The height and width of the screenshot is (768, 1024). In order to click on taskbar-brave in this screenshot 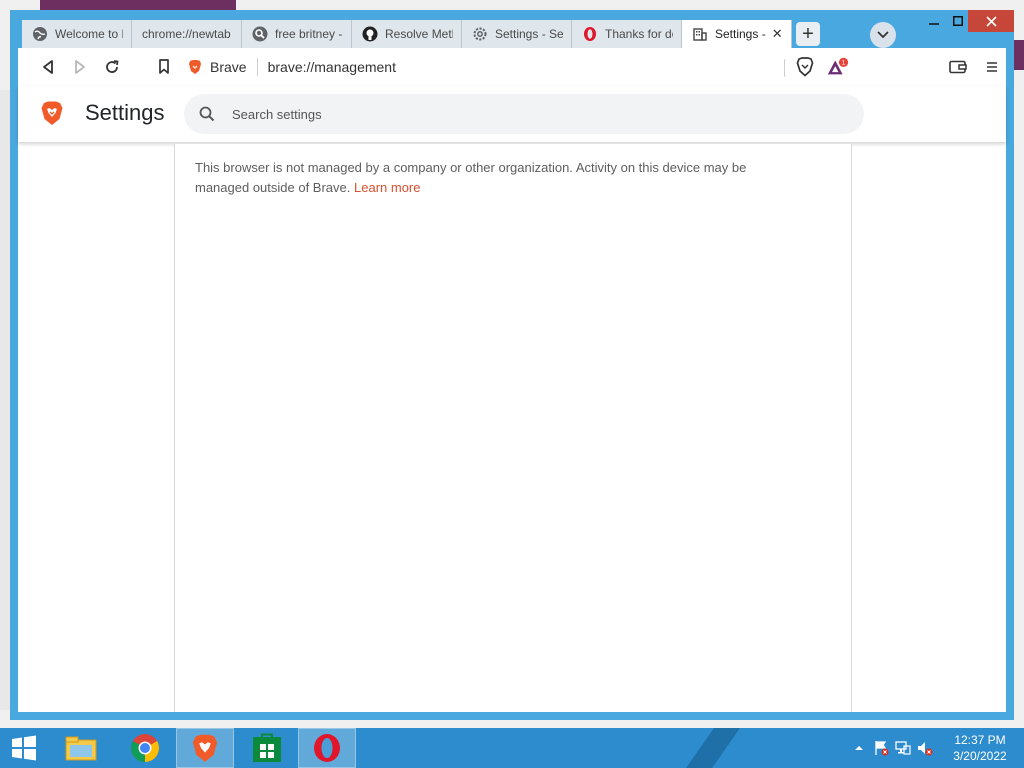, I will do `click(205, 748)`.